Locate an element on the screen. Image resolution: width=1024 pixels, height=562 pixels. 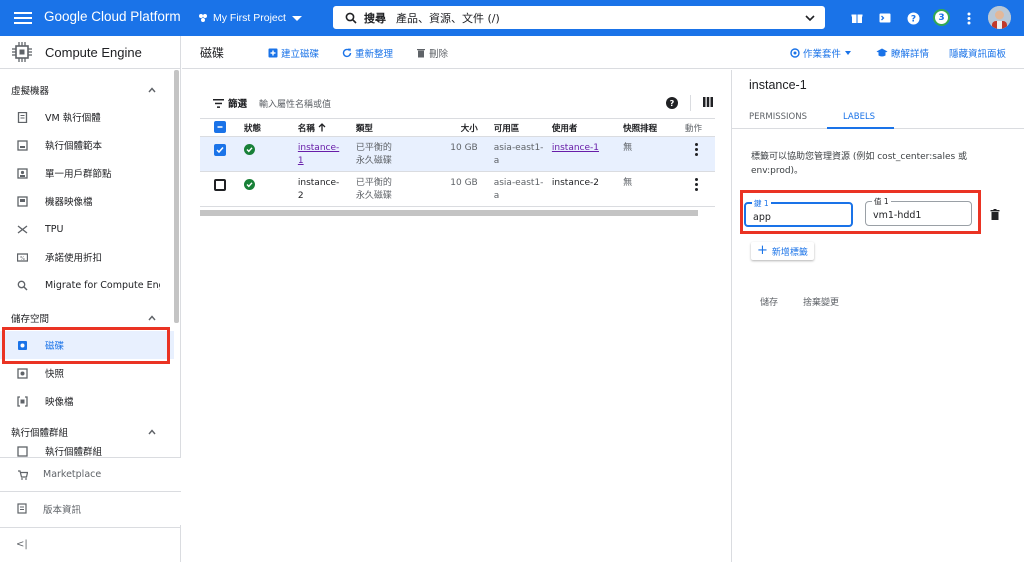
project-selector: My First Project is located at coordinates (250, 18).